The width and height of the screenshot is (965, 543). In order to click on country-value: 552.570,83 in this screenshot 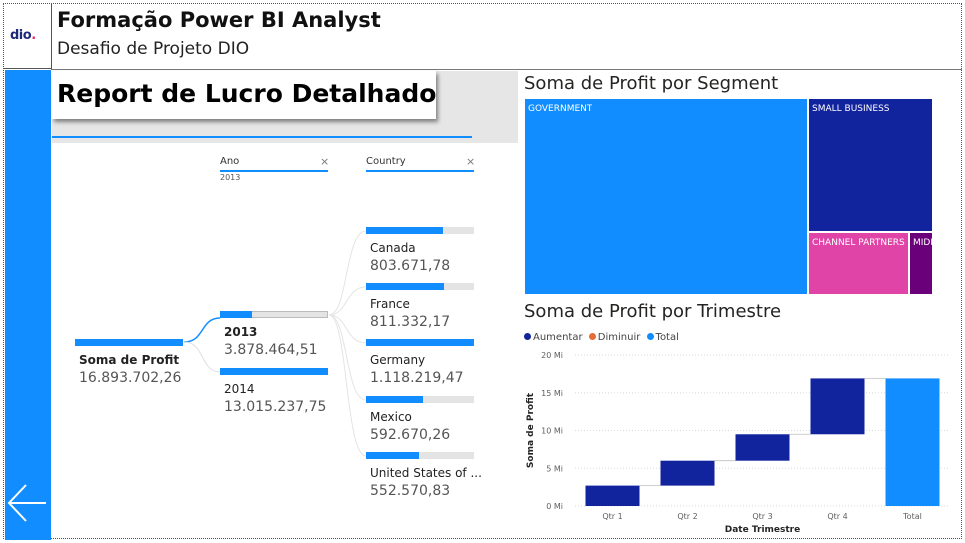, I will do `click(410, 491)`.